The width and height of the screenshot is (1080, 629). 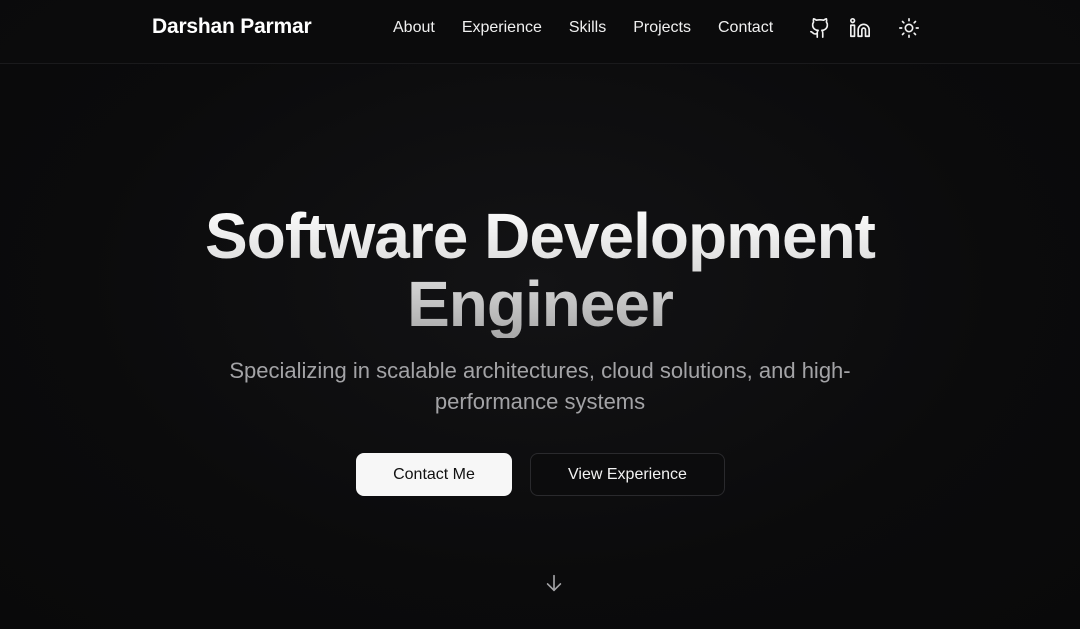 I want to click on arrow-down-icon, so click(x=554, y=583).